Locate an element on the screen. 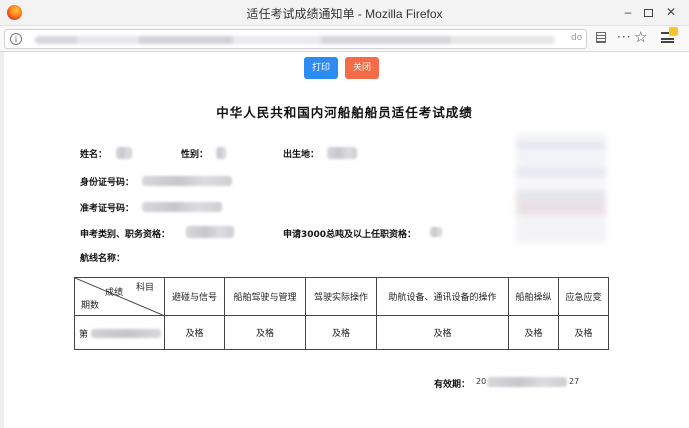 This screenshot has width=689, height=428. url-suffix: do is located at coordinates (577, 38).